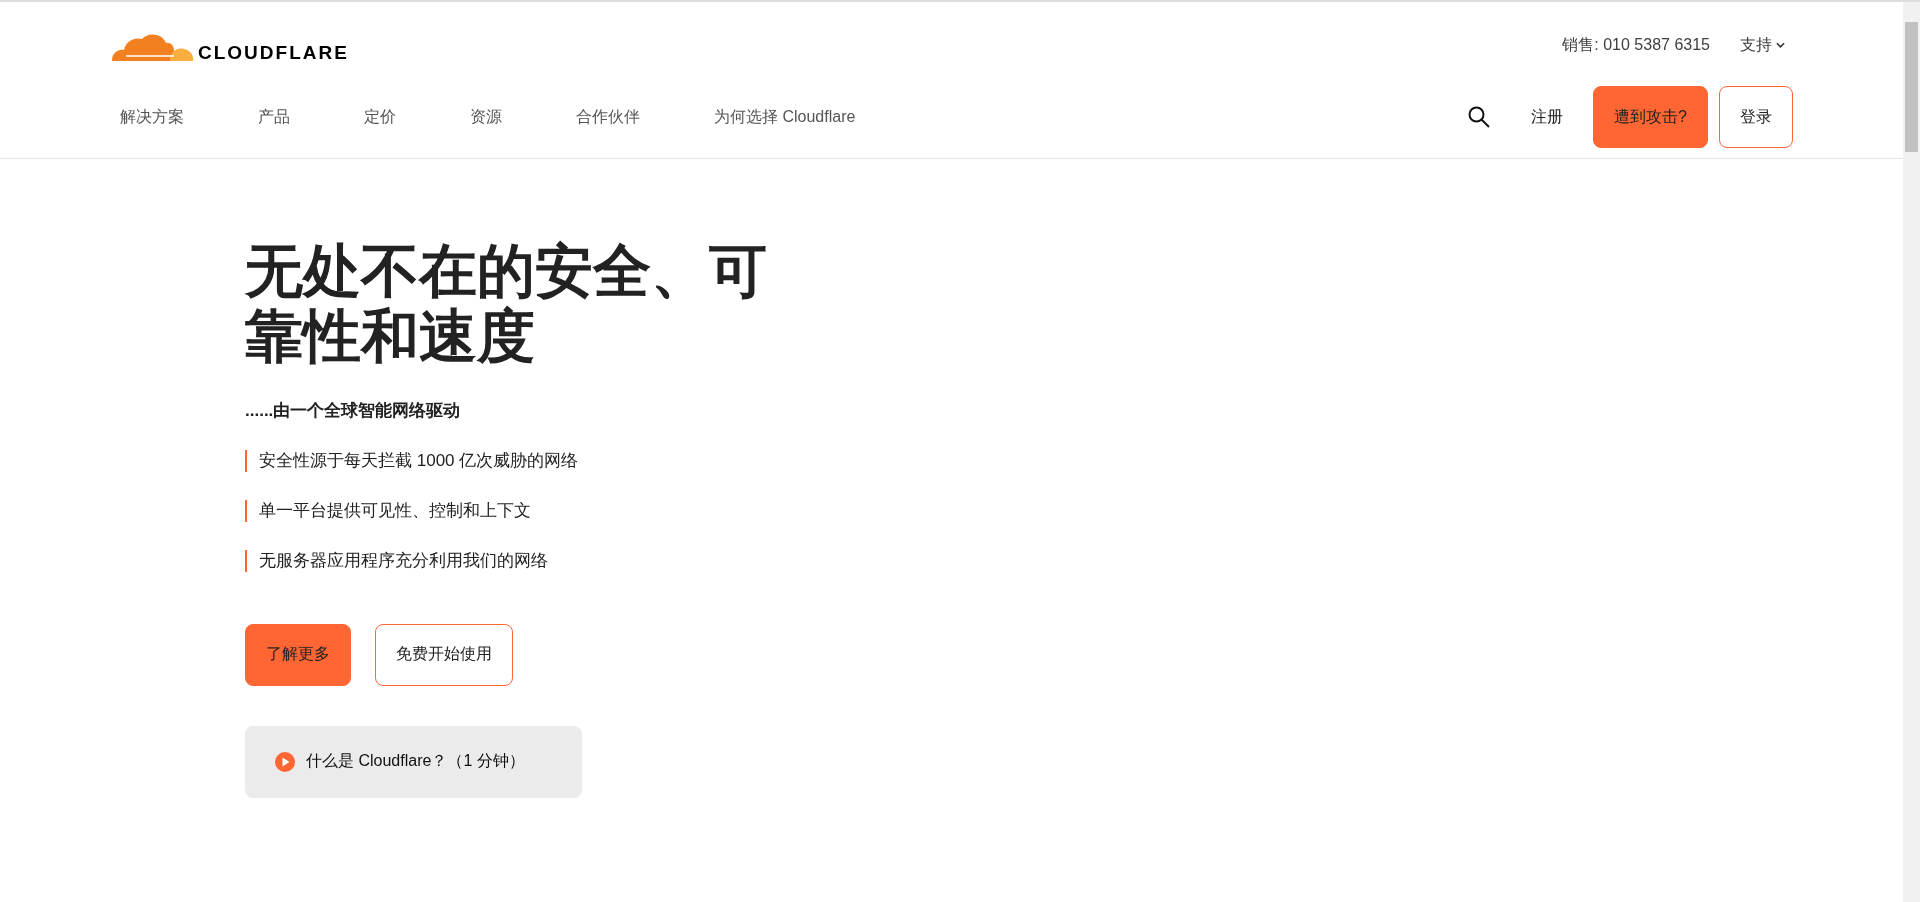  What do you see at coordinates (444, 654) in the screenshot?
I see `get-started-button: 免费开始使用` at bounding box center [444, 654].